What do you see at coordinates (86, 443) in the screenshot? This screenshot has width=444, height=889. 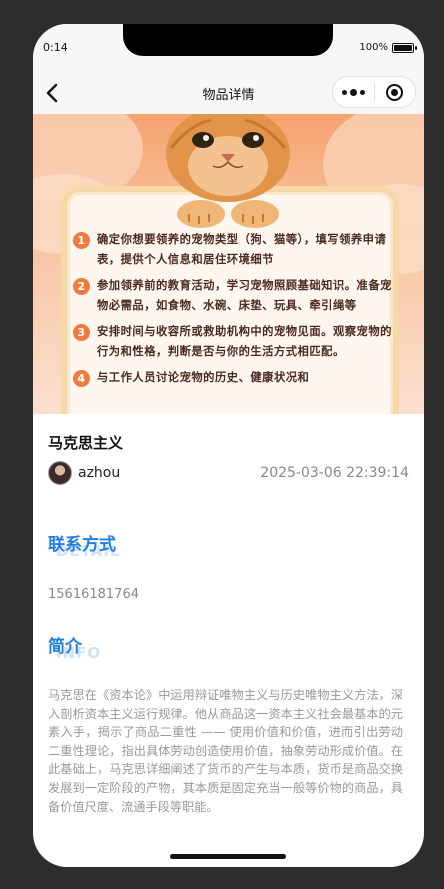 I see `item-title: 马克思主义` at bounding box center [86, 443].